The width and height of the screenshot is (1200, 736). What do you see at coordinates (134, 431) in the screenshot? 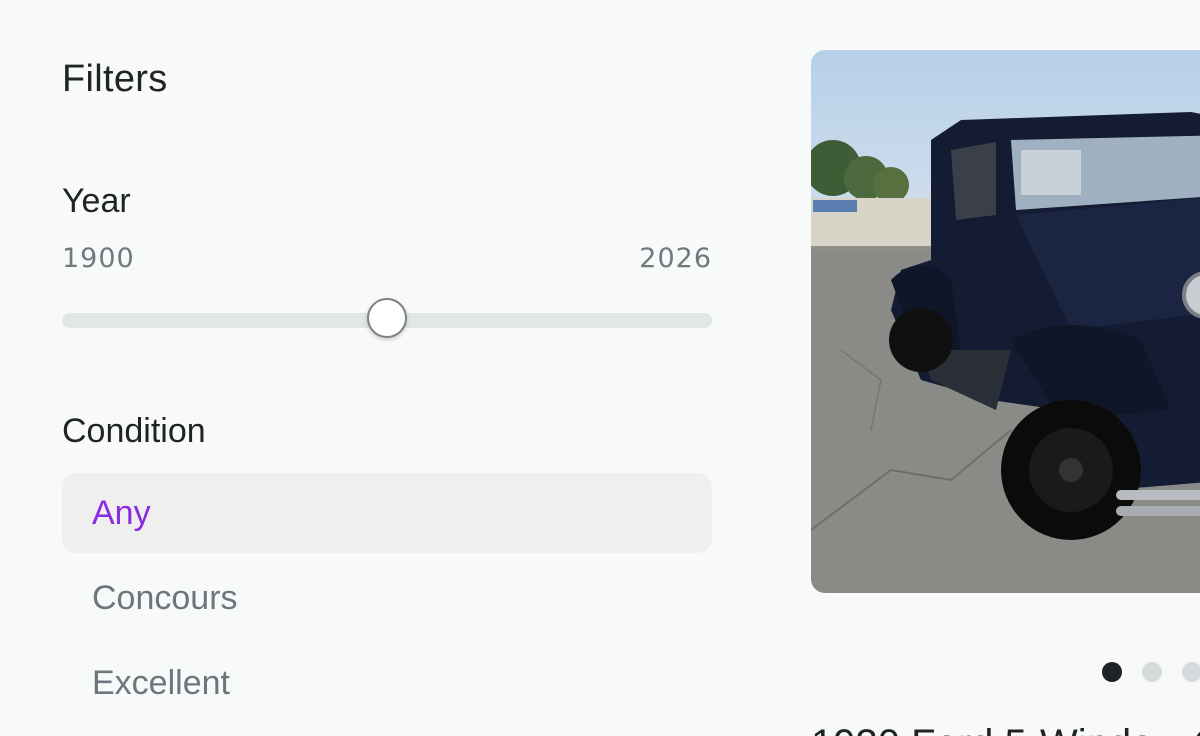
I see `condition-label: Condition` at bounding box center [134, 431].